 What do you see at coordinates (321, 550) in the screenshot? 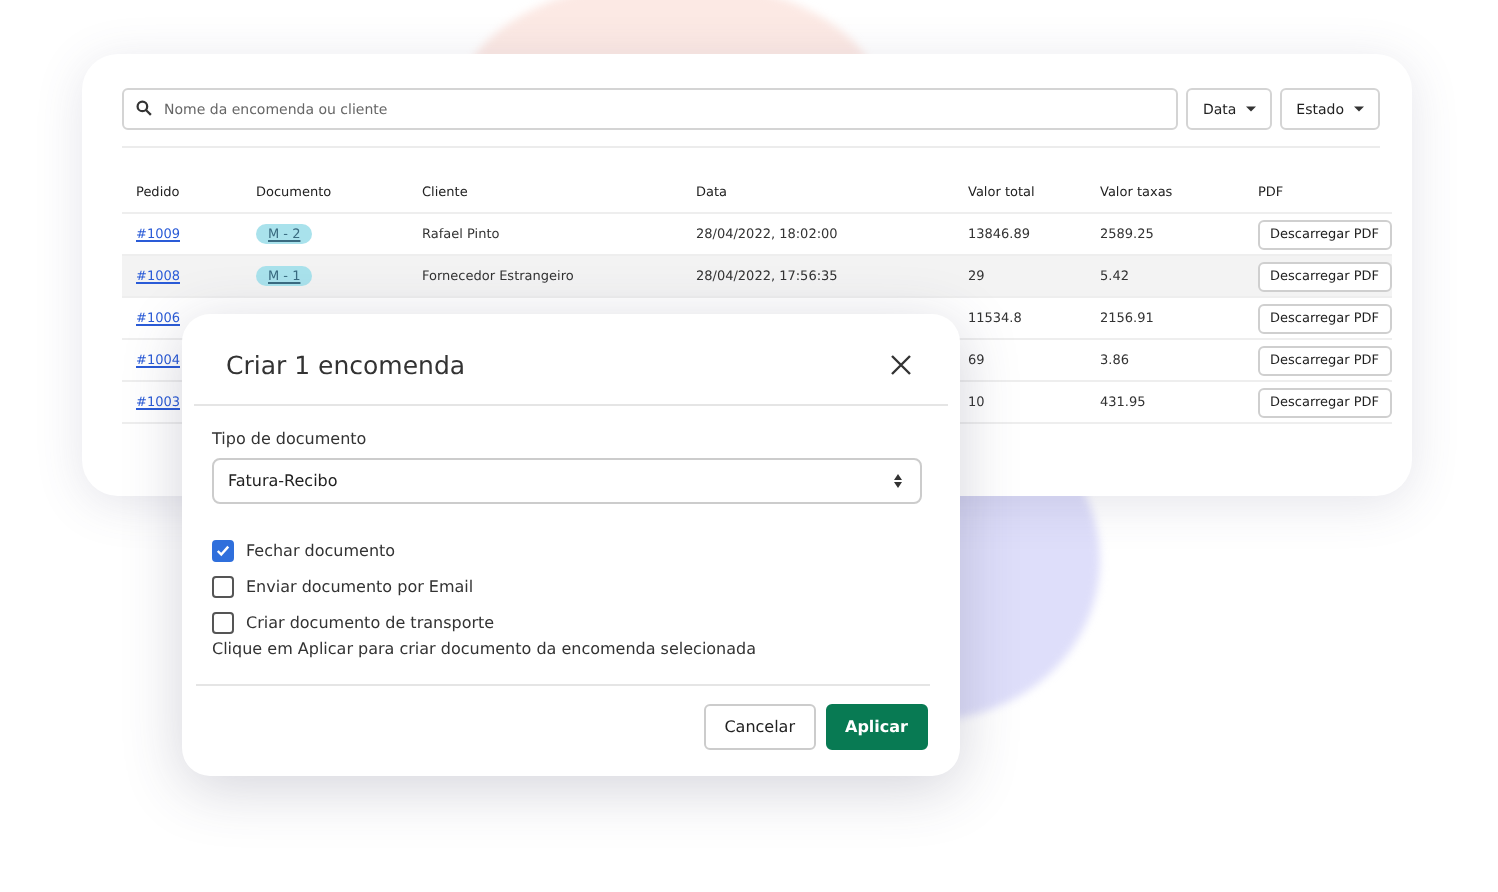
I see `checkbox-label: Fechar documento` at bounding box center [321, 550].